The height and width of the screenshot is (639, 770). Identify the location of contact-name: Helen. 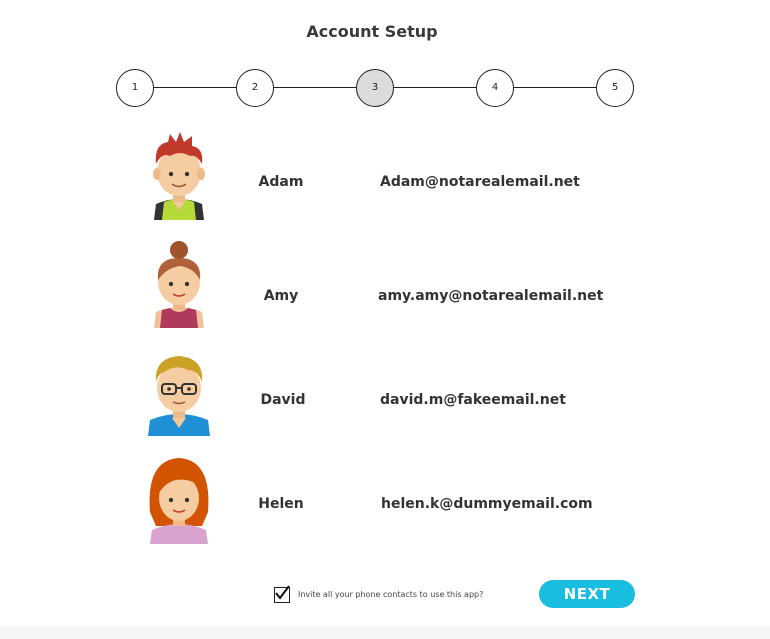
(281, 504).